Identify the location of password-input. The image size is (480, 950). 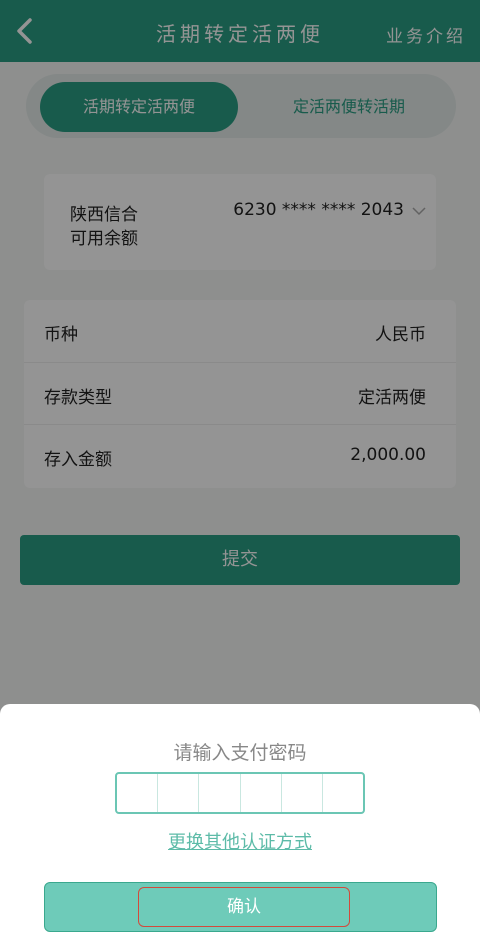
(240, 793).